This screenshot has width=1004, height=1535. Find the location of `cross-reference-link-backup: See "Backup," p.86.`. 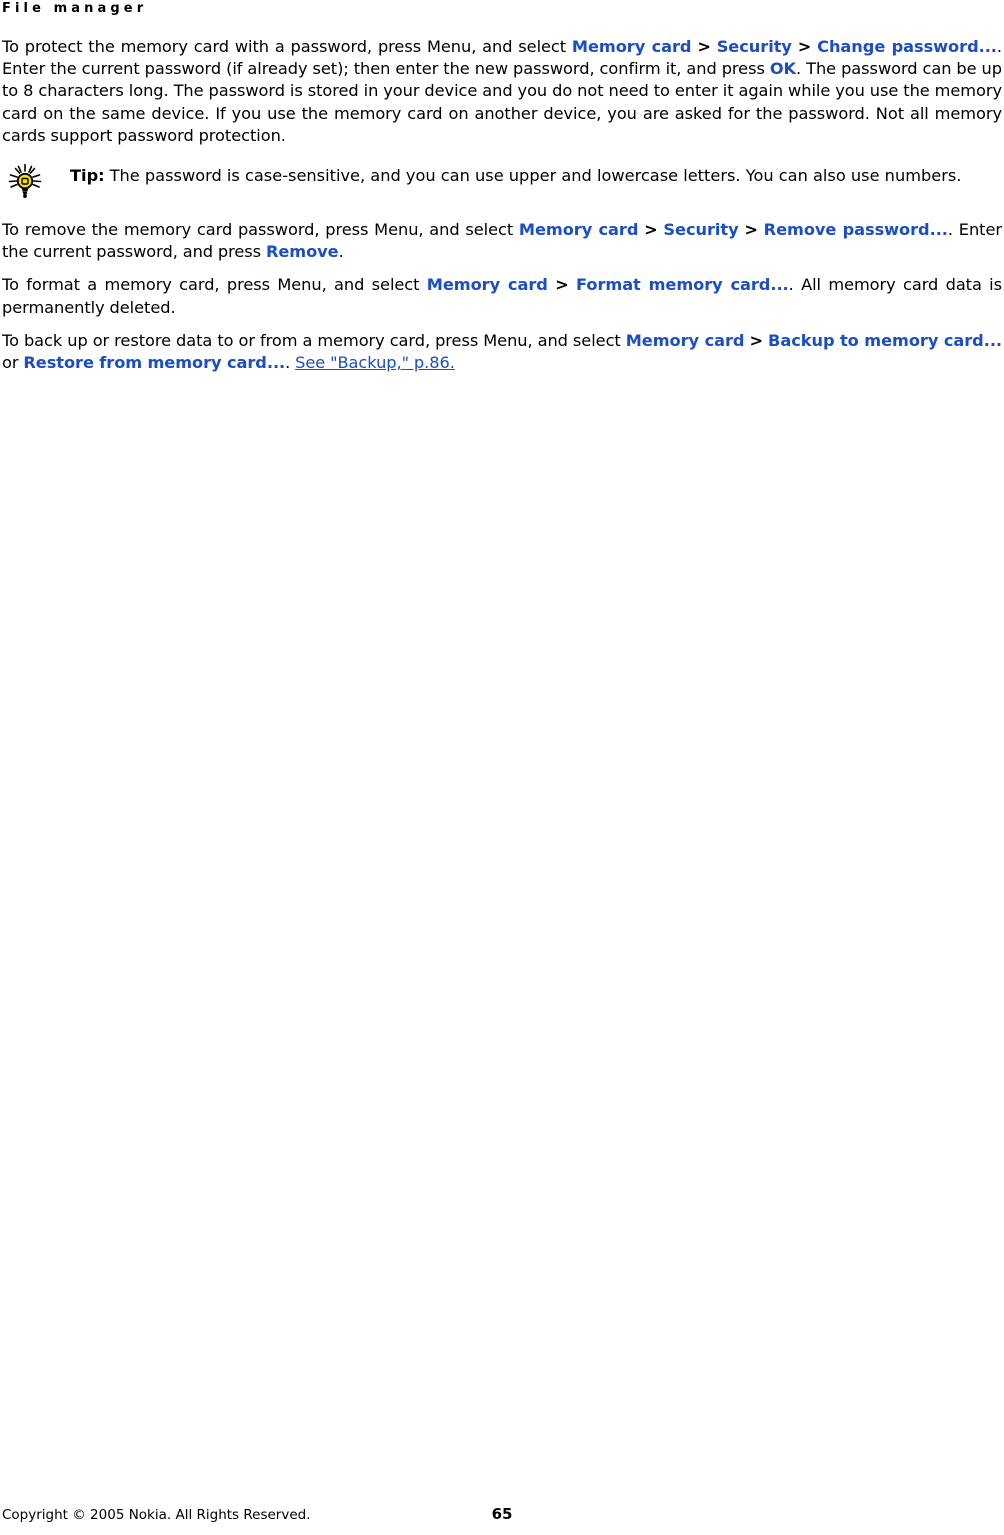

cross-reference-link-backup: See "Backup," p.86. is located at coordinates (375, 362).